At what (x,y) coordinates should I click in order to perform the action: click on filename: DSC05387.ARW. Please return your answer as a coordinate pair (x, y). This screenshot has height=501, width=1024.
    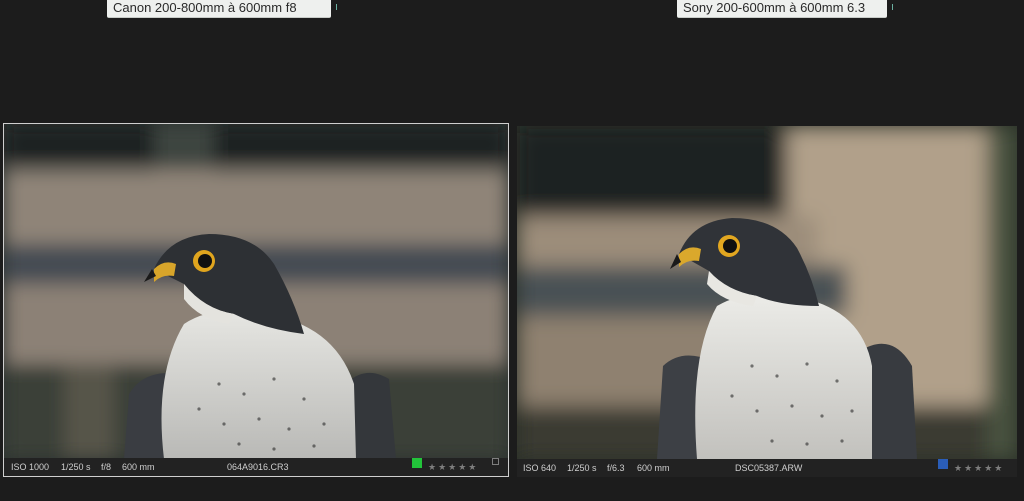
    Looking at the image, I should click on (769, 468).